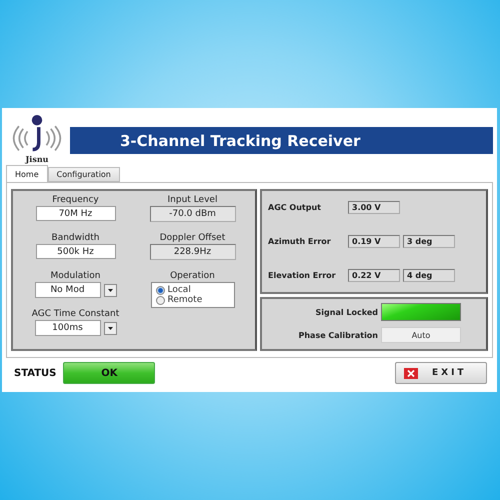 Image resolution: width=500 pixels, height=500 pixels. What do you see at coordinates (295, 207) in the screenshot?
I see `readout-label: AGC Output` at bounding box center [295, 207].